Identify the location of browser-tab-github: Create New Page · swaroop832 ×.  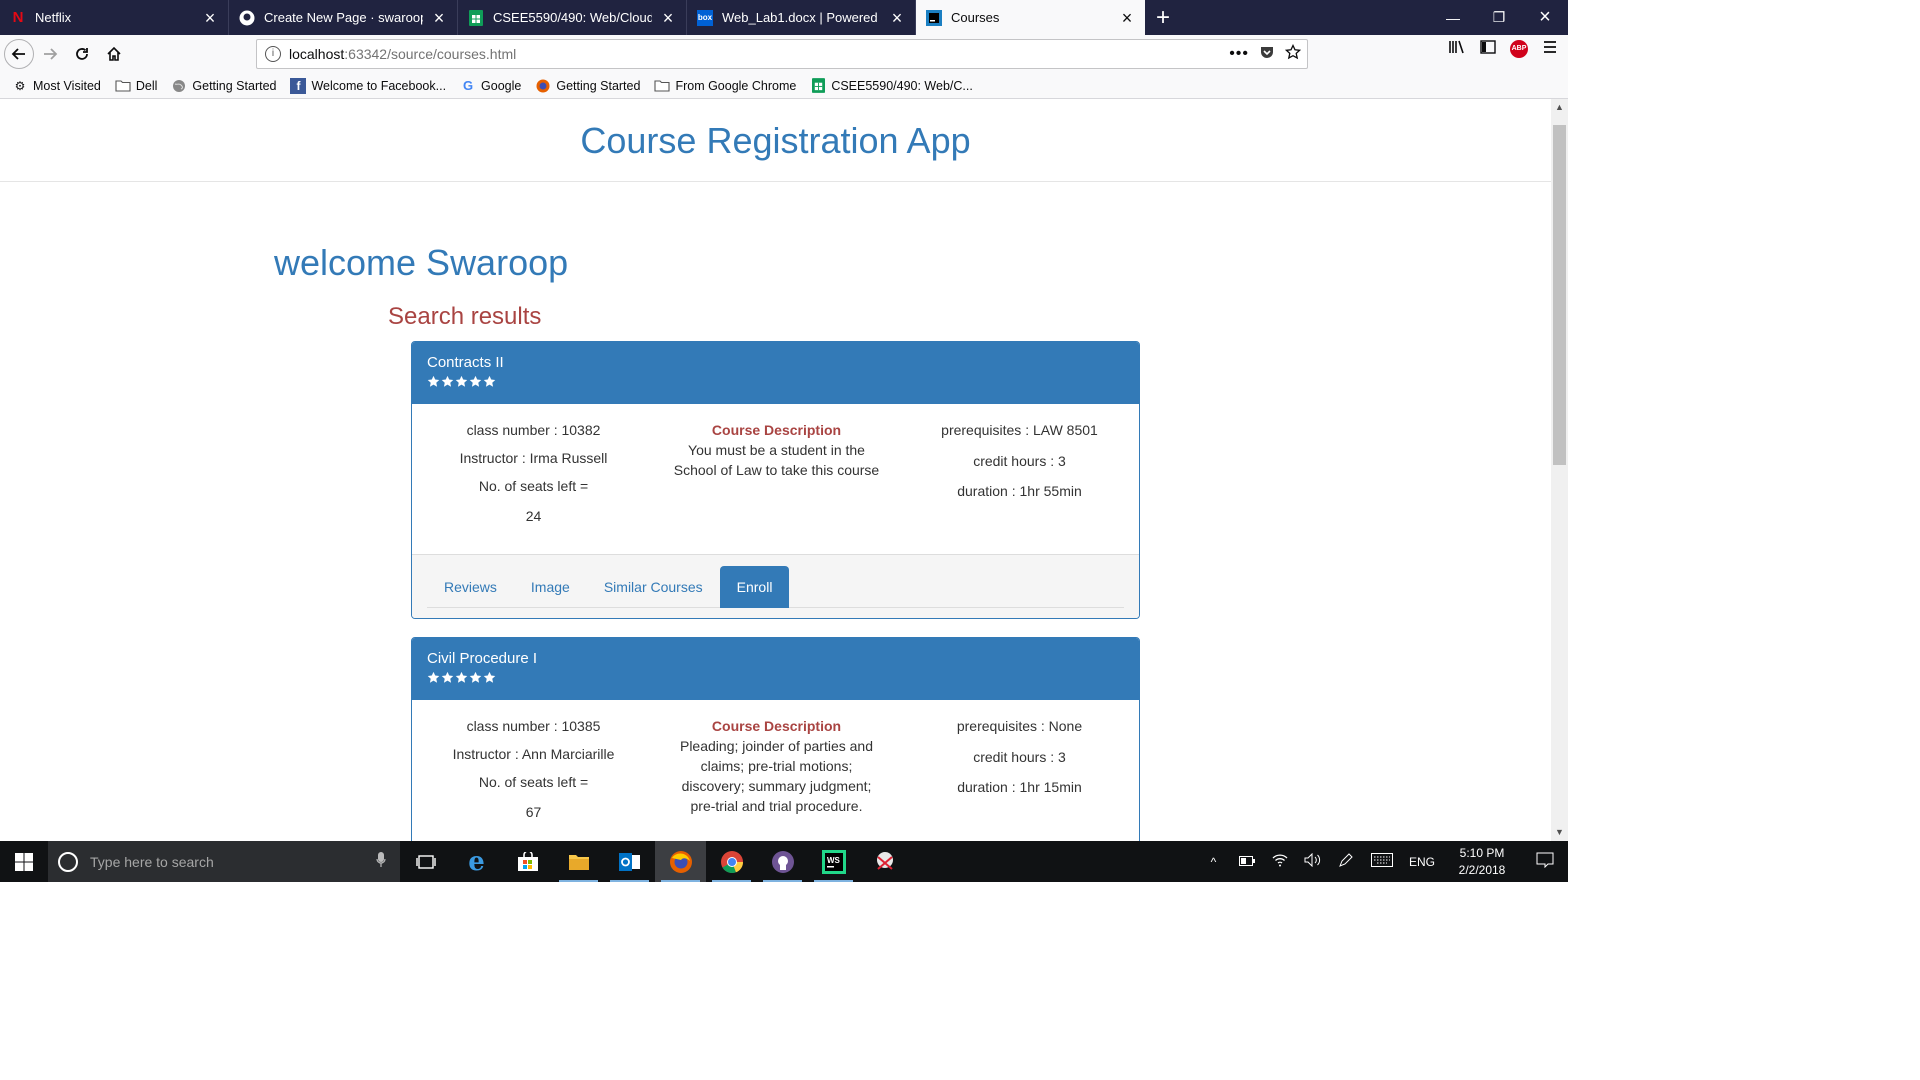
(343, 17).